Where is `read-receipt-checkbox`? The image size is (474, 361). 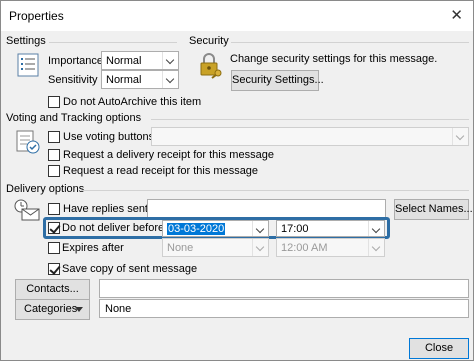
read-receipt-checkbox is located at coordinates (54, 171).